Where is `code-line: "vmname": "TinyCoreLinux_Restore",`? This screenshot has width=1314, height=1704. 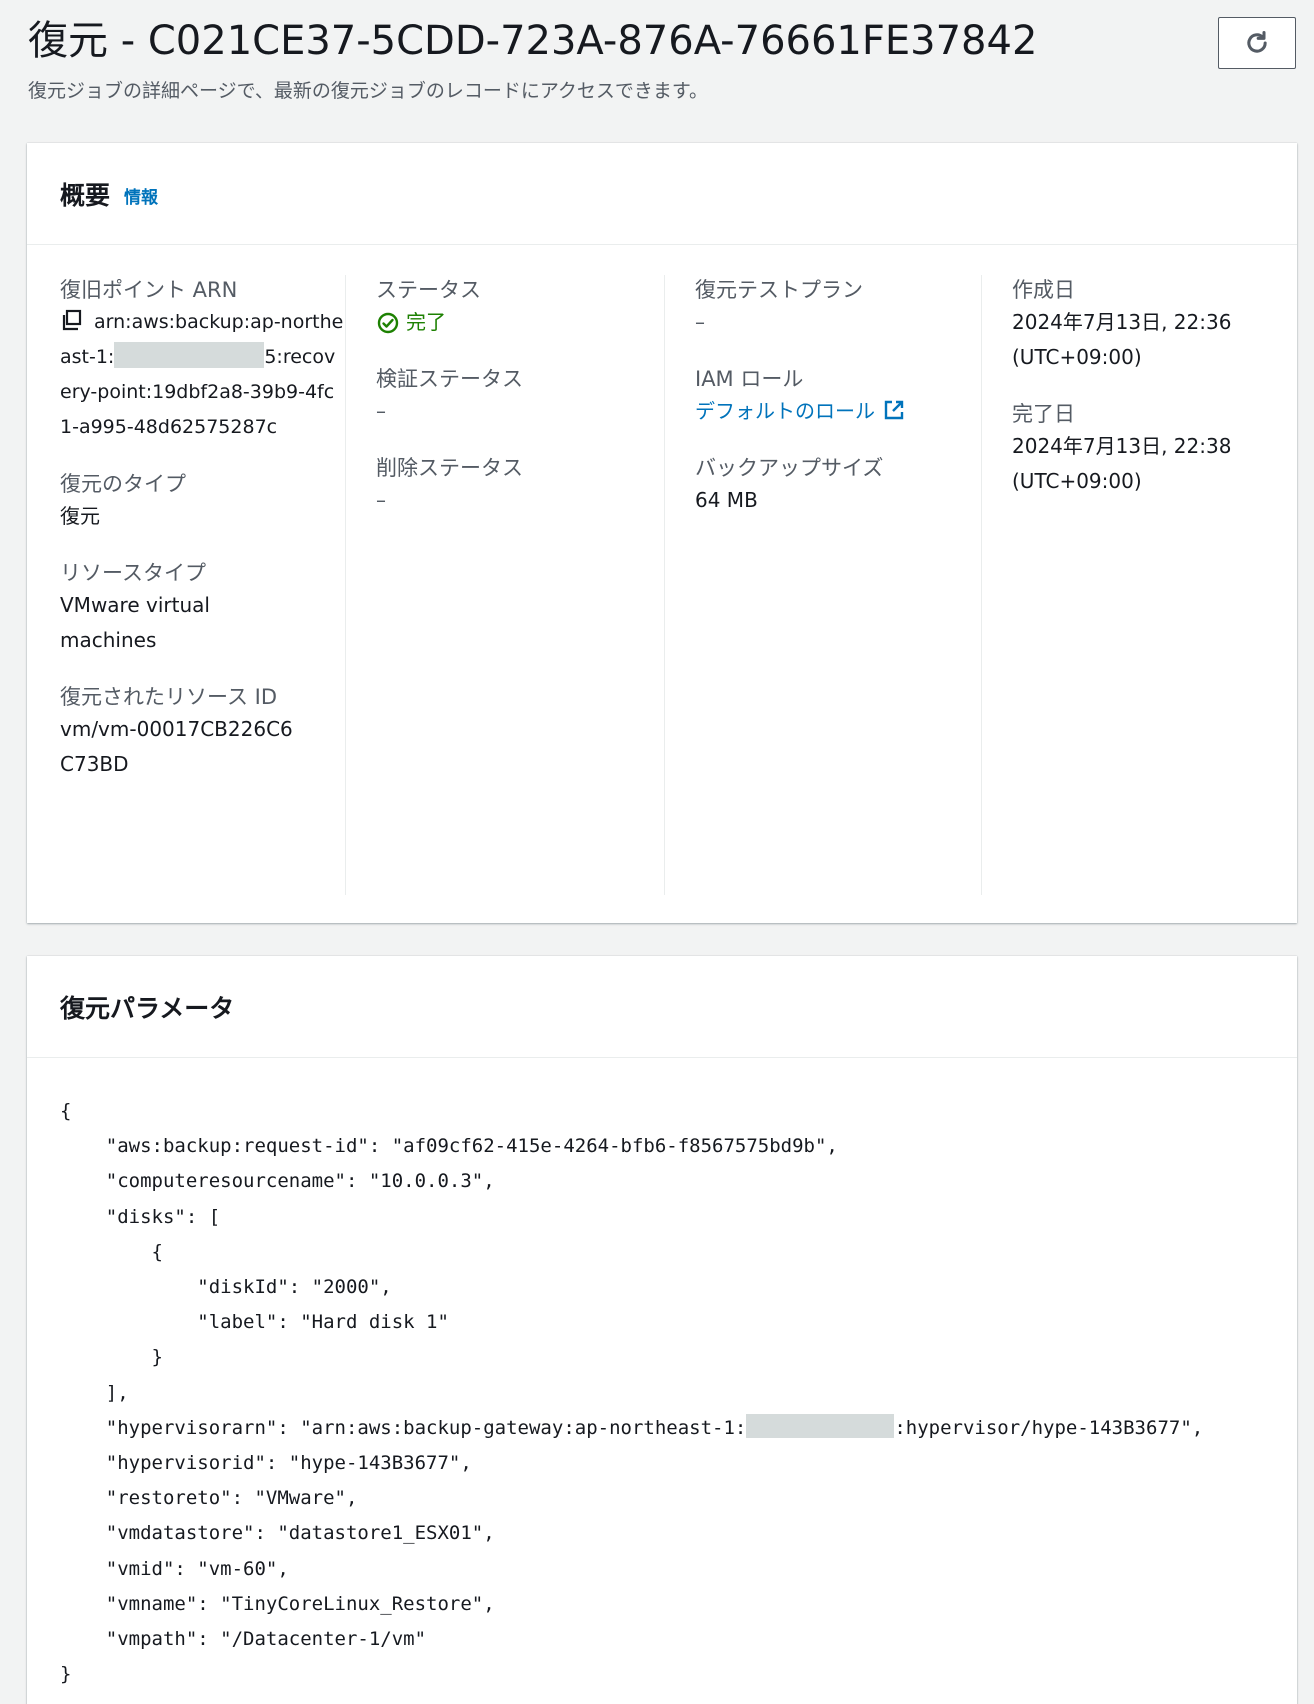
code-line: "vmname": "TinyCoreLinux_Restore", is located at coordinates (277, 1603).